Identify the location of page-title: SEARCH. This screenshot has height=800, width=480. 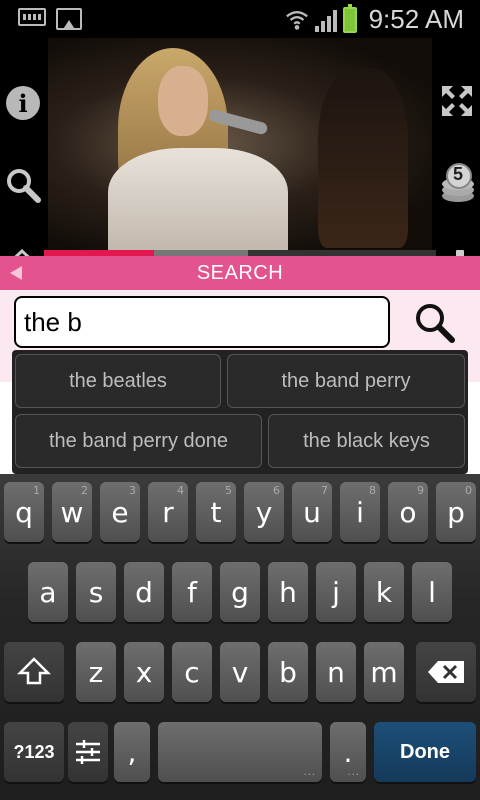
(240, 273).